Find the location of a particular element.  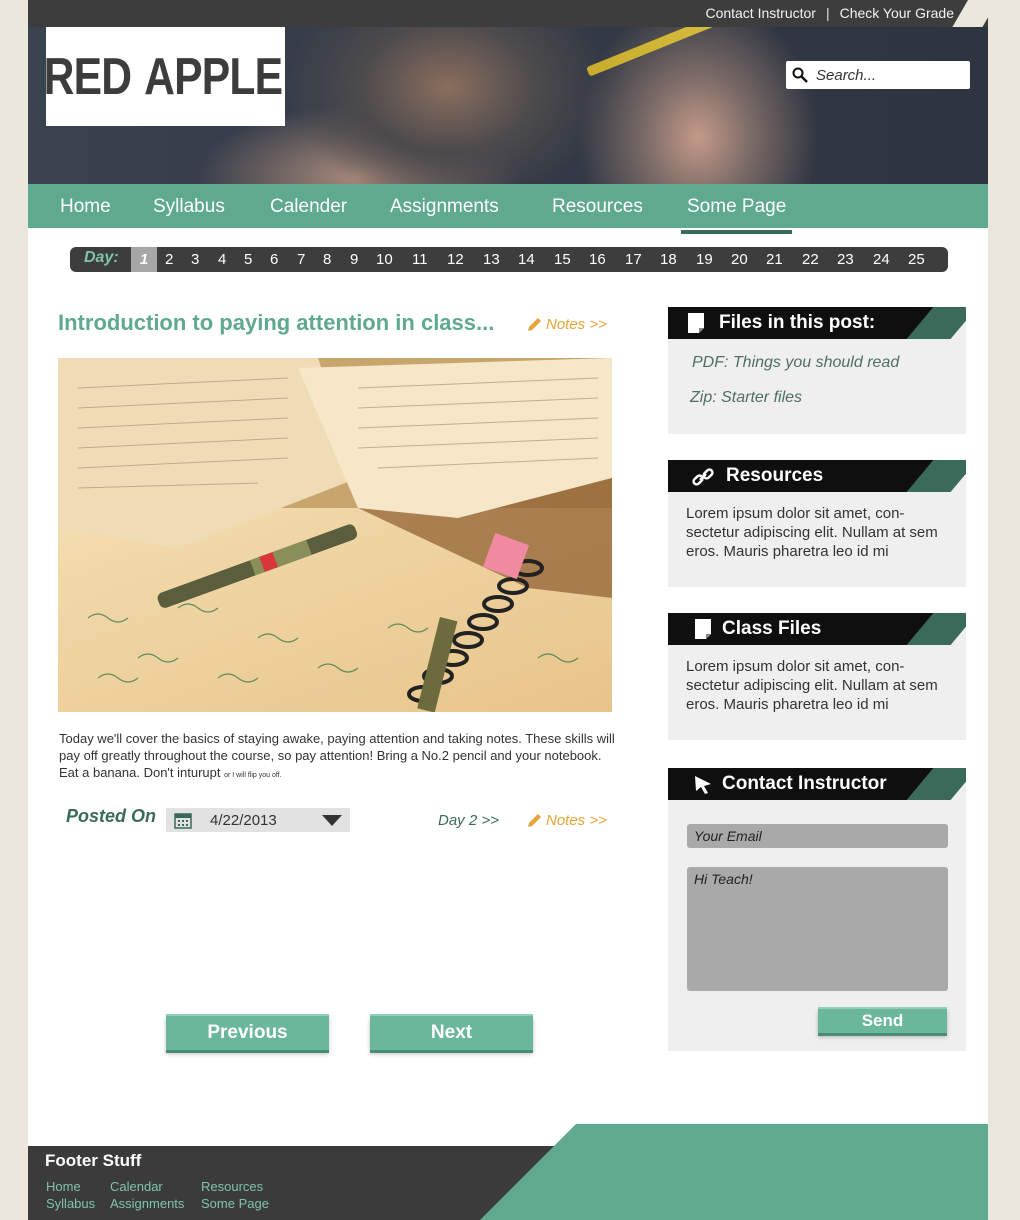

day-4: 4 is located at coordinates (222, 259).